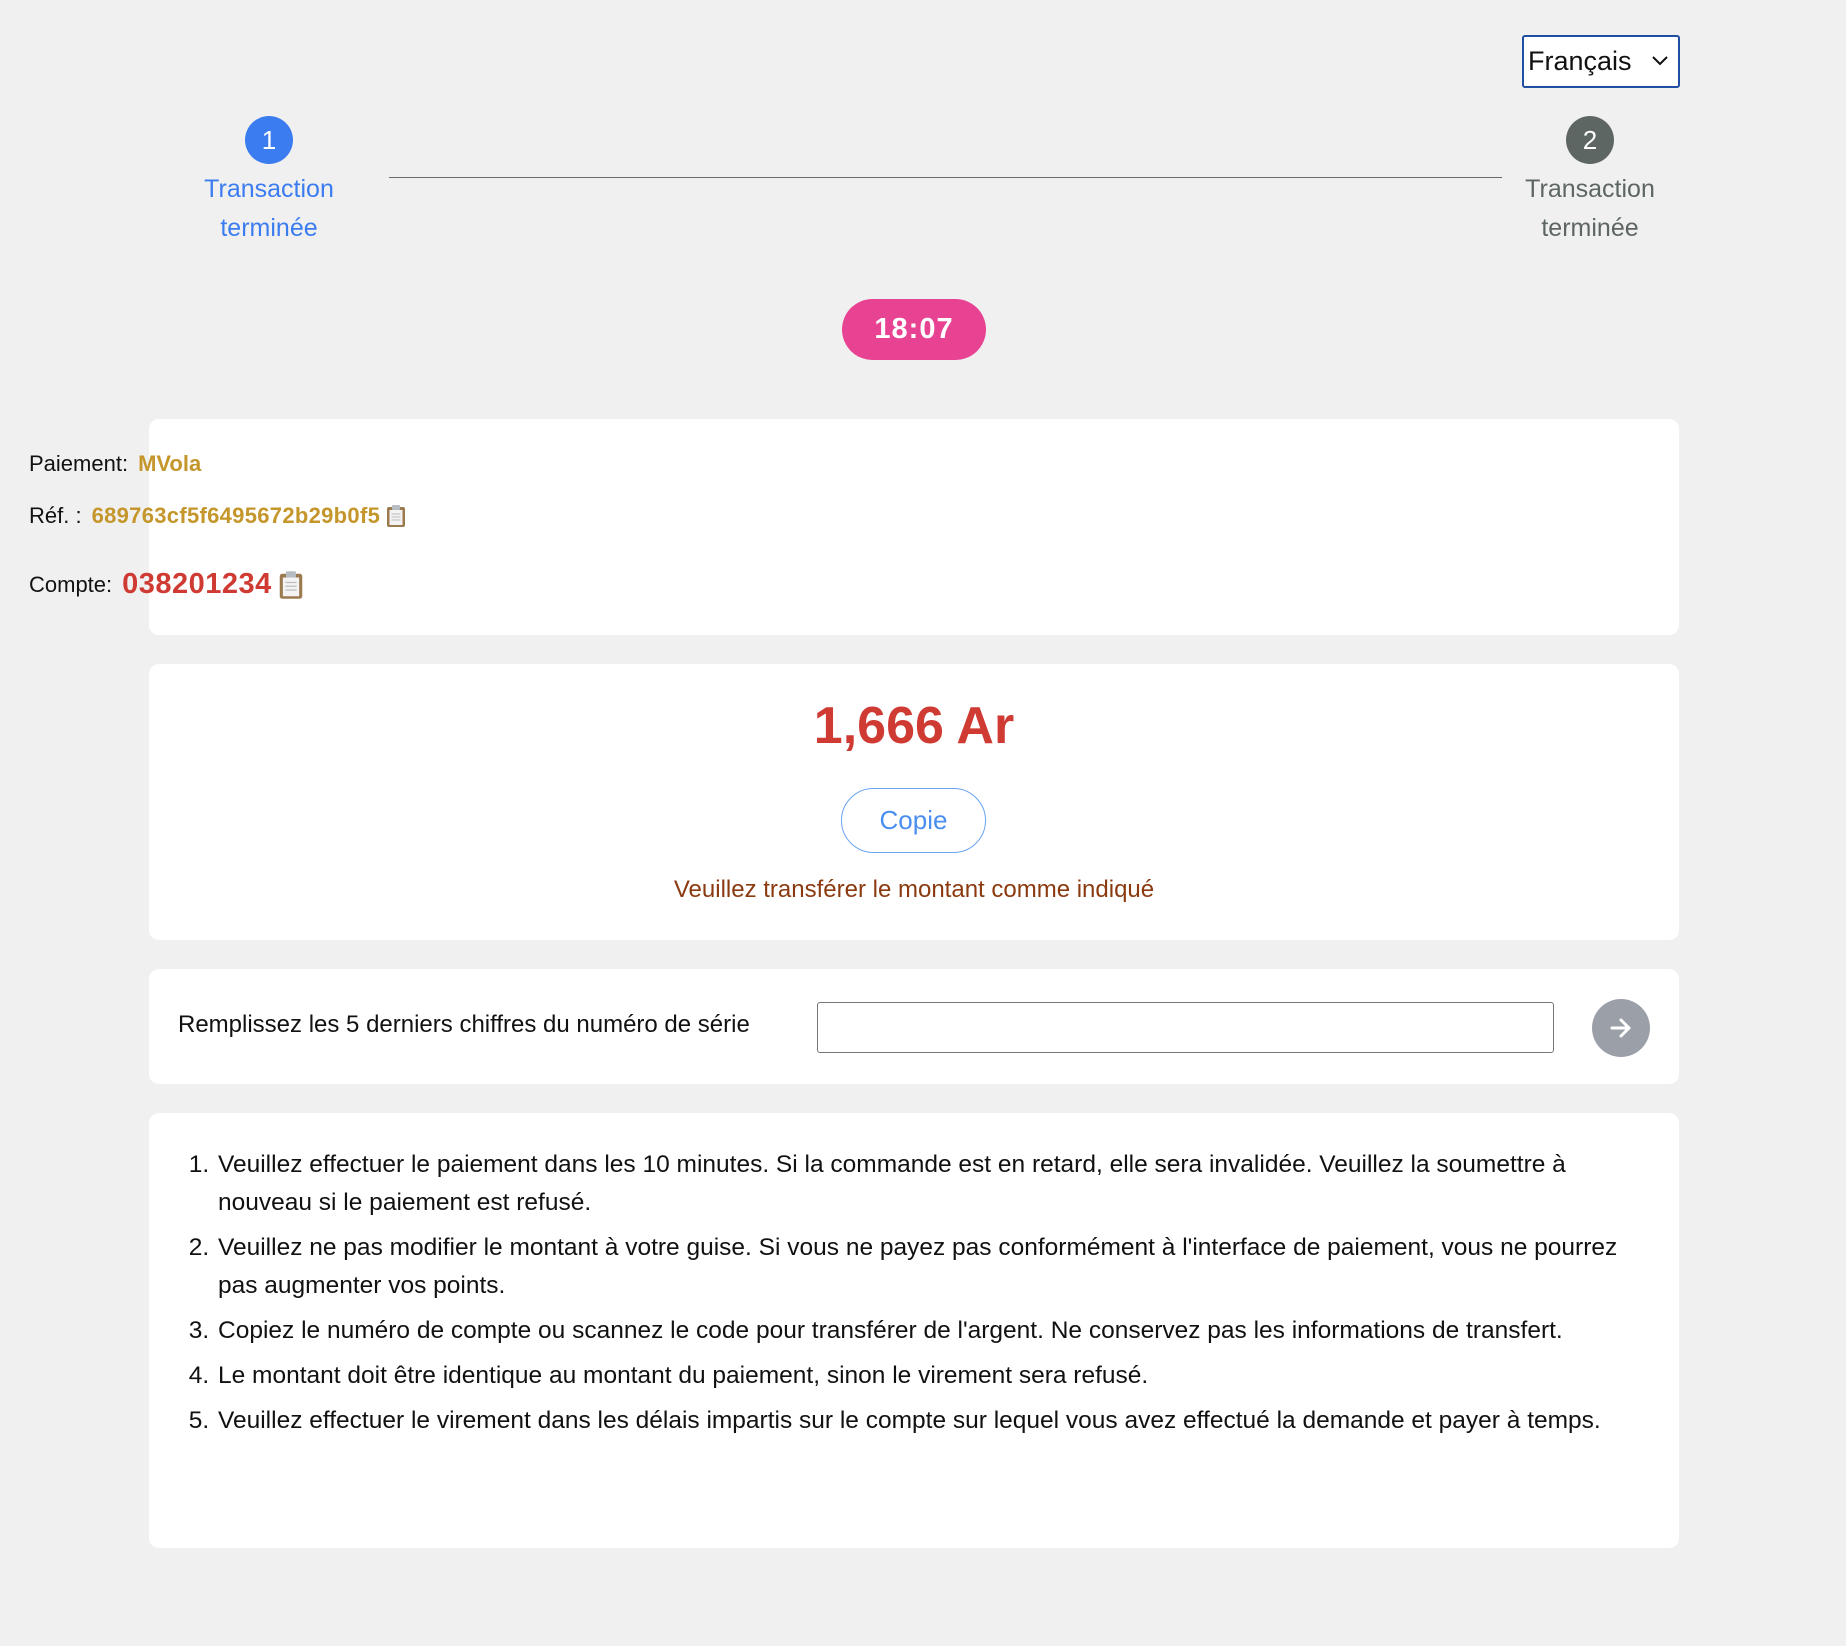 This screenshot has height=1646, width=1846. I want to click on copy-amount-button: Copie, so click(913, 820).